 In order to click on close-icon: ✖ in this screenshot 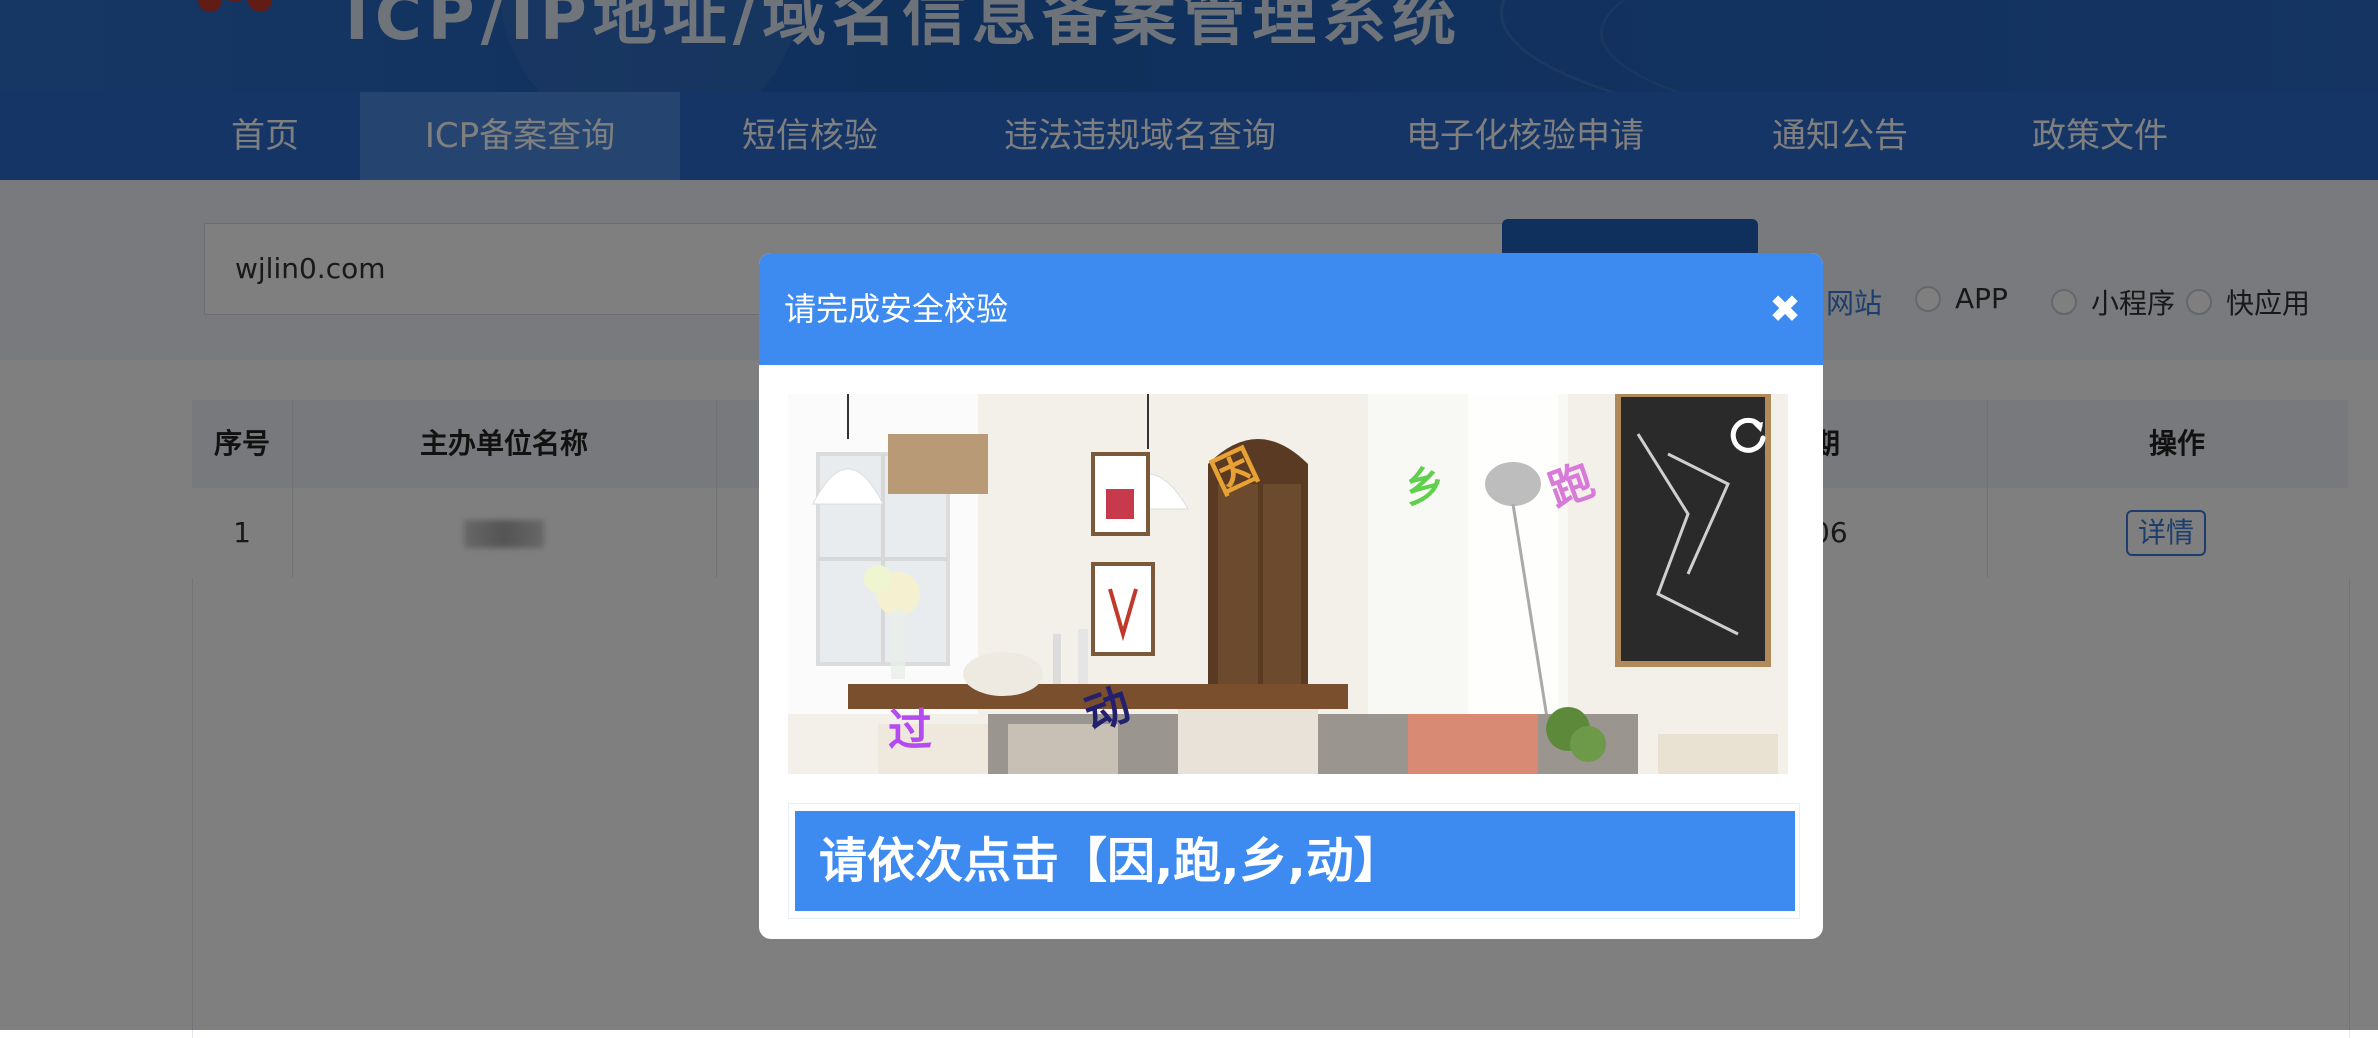, I will do `click(1785, 309)`.